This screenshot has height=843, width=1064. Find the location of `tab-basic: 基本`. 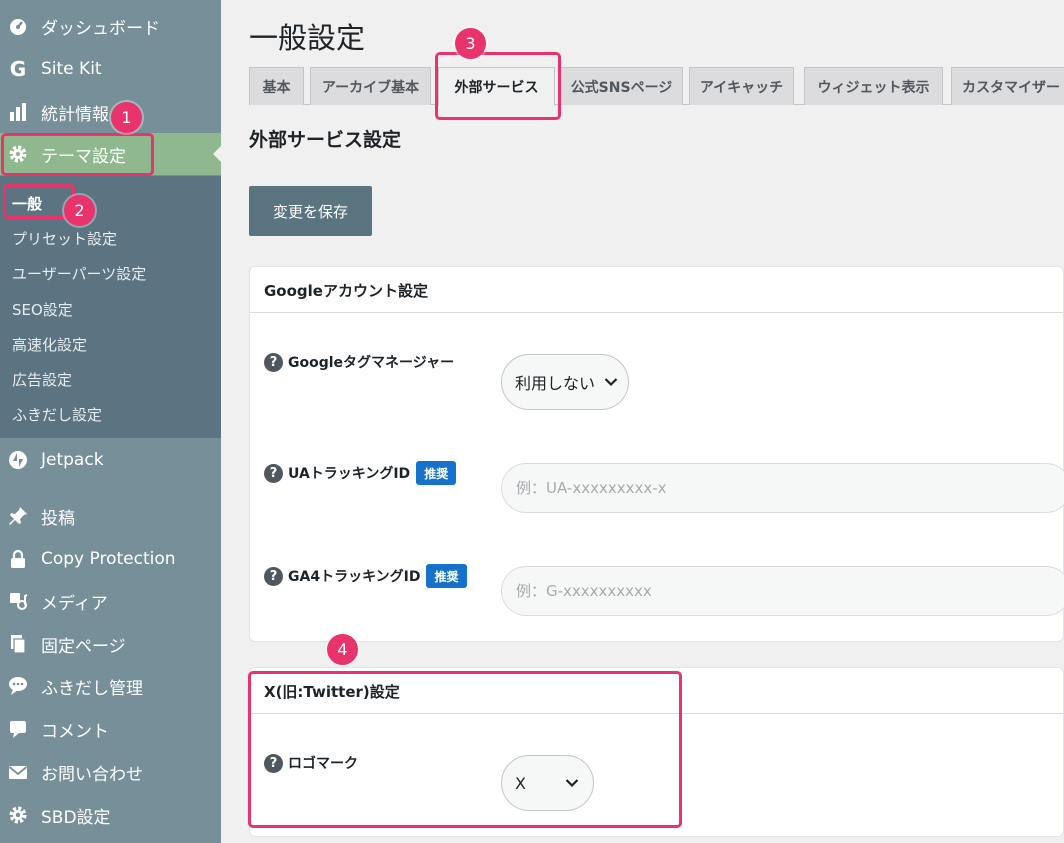

tab-basic: 基本 is located at coordinates (276, 86).